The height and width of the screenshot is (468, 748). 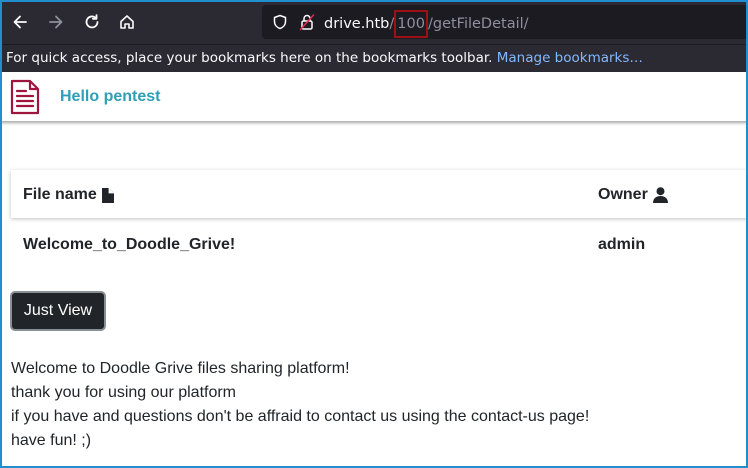 I want to click on column-header-file-name: File name, so click(x=68, y=195).